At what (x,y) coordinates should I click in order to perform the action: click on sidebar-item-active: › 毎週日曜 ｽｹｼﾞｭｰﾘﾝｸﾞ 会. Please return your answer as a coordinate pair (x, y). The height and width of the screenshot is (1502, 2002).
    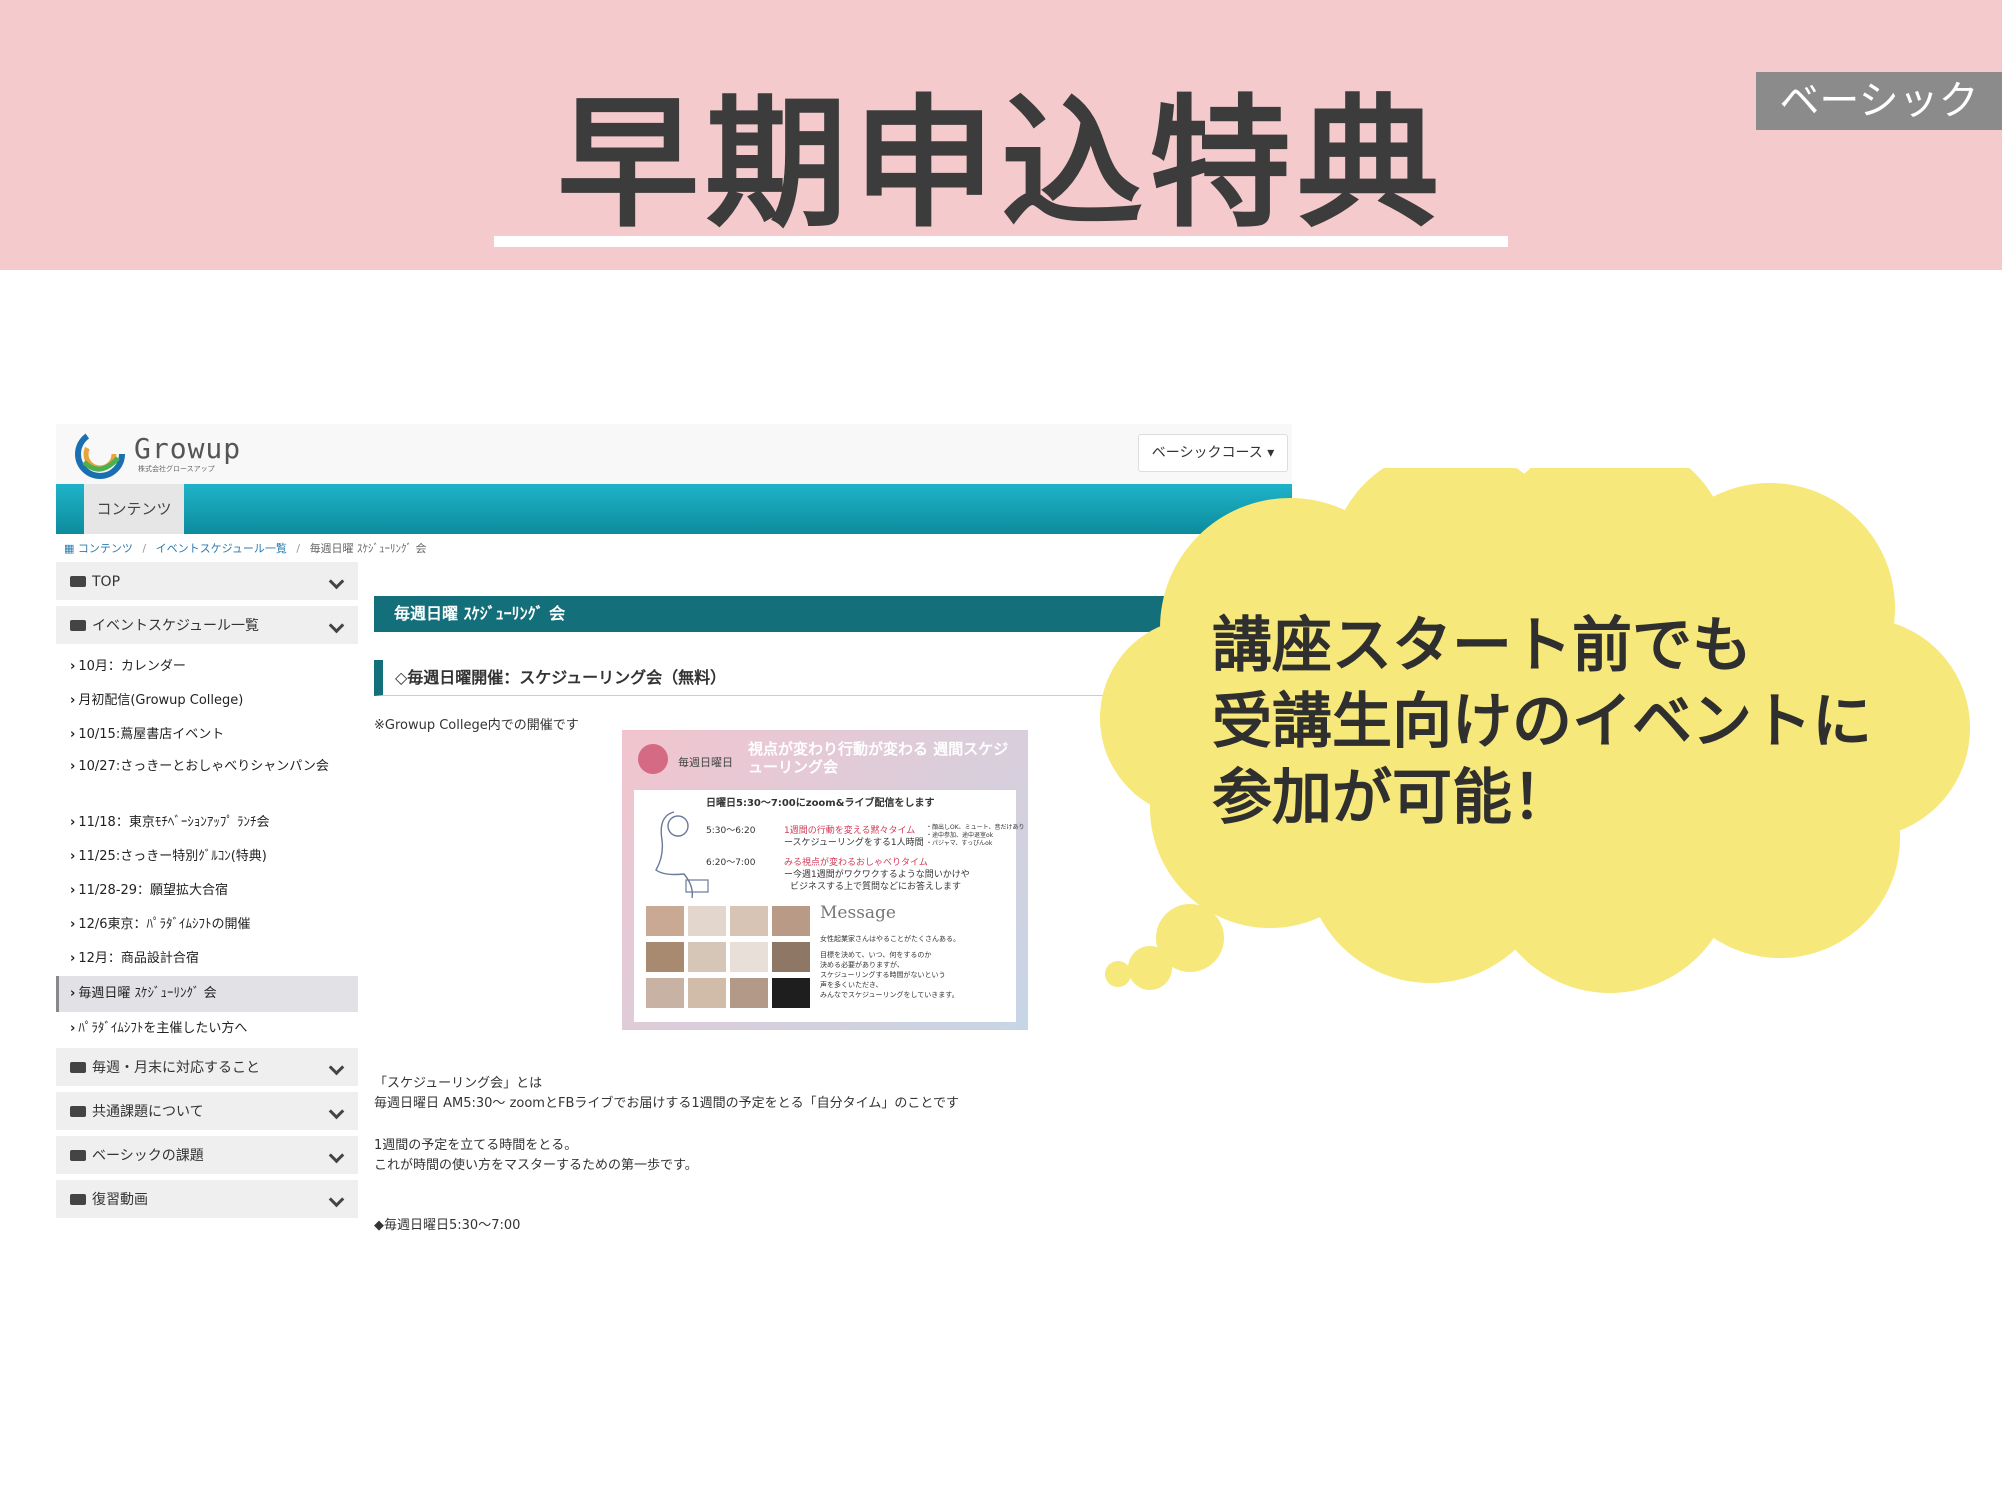
    Looking at the image, I should click on (207, 994).